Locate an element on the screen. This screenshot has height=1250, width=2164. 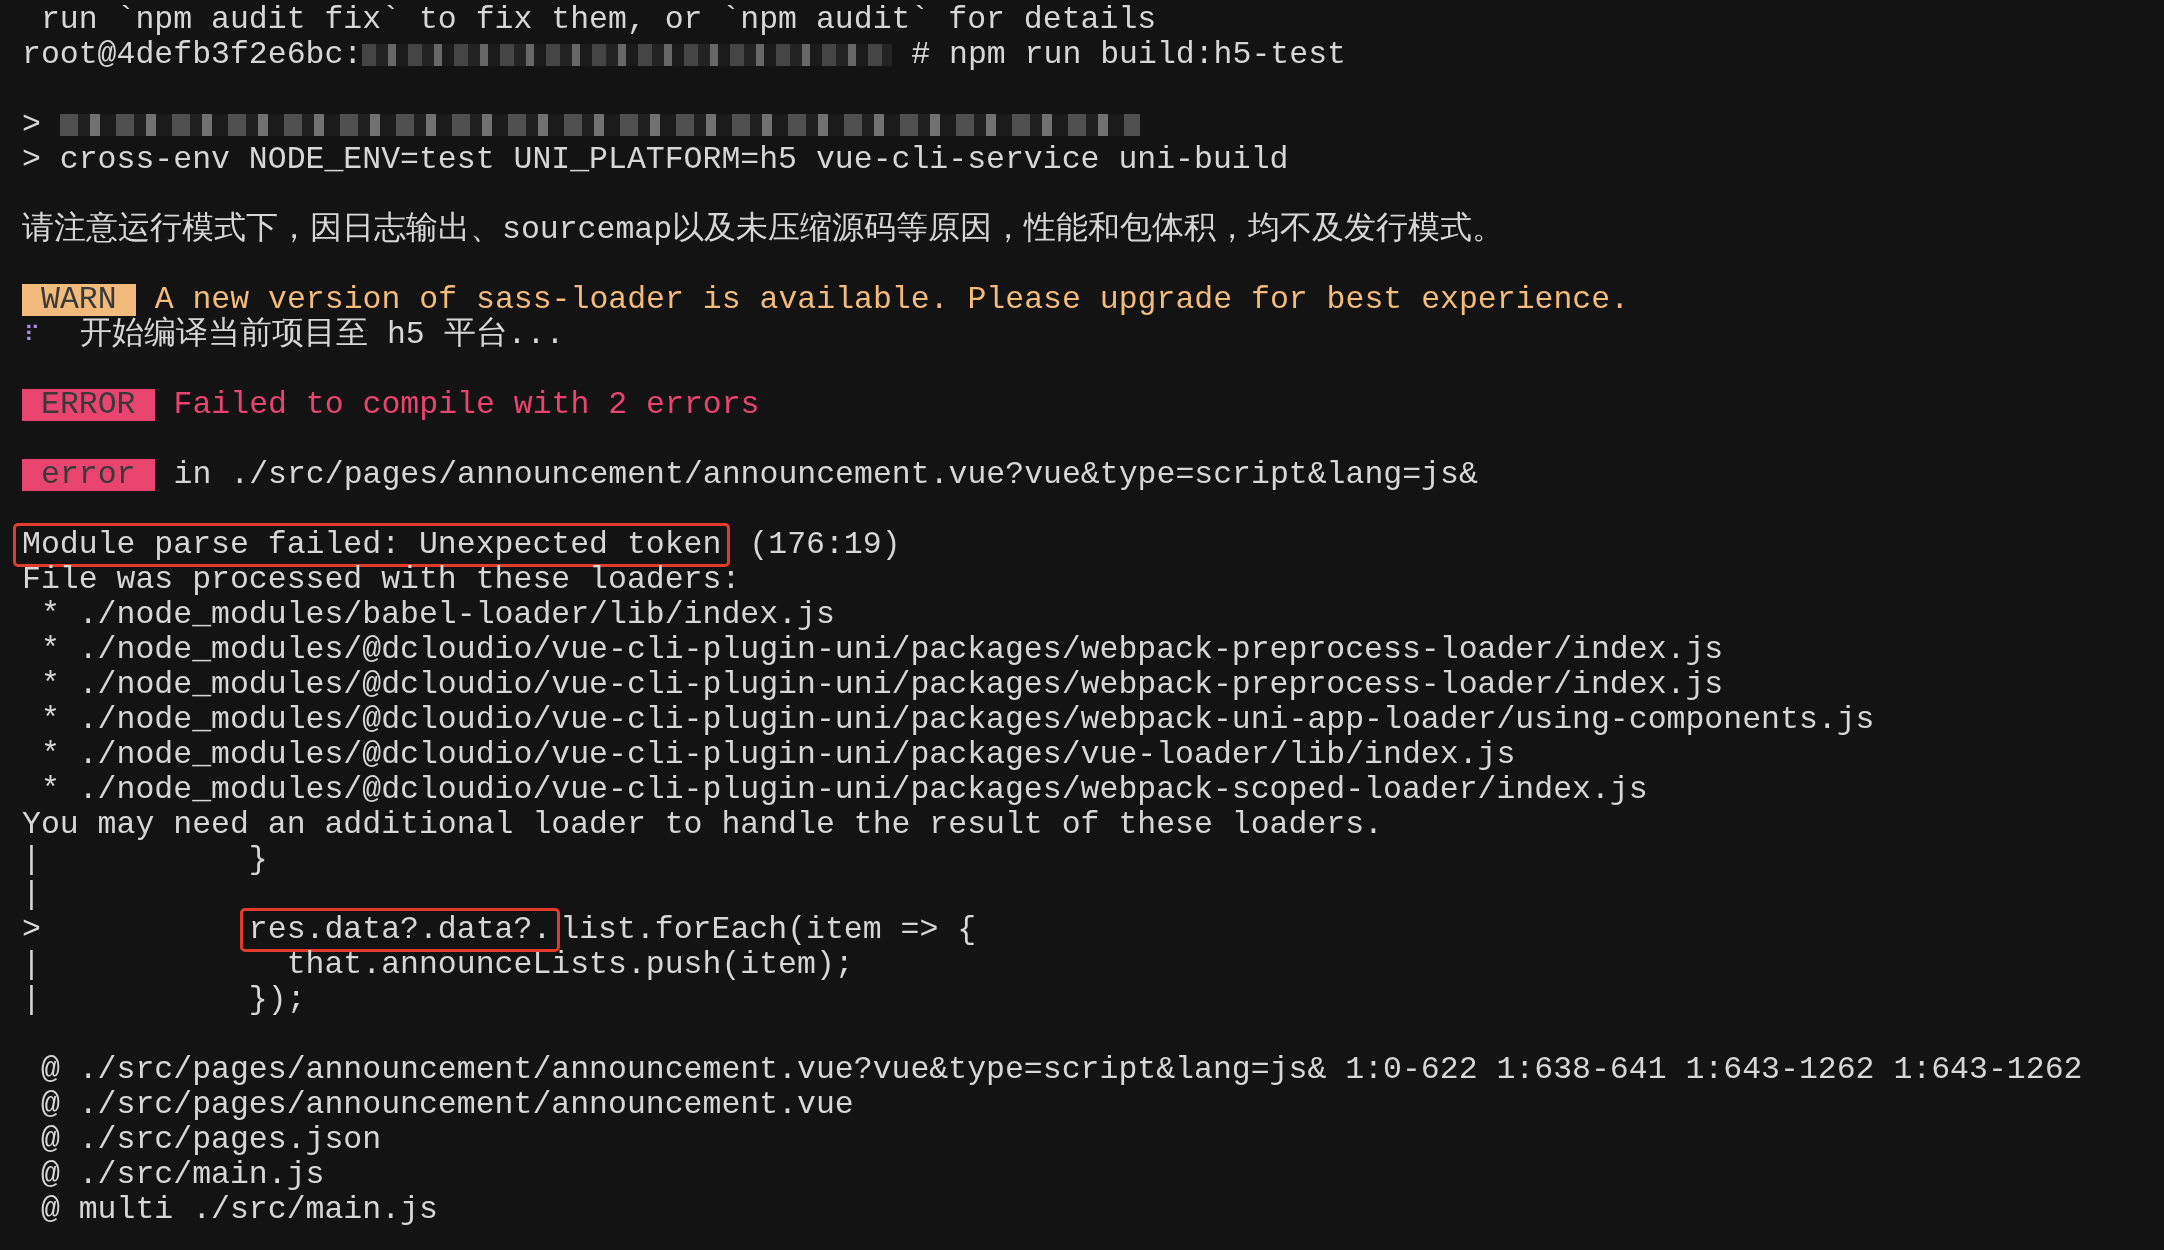
status-badge: WARN is located at coordinates (79, 299).